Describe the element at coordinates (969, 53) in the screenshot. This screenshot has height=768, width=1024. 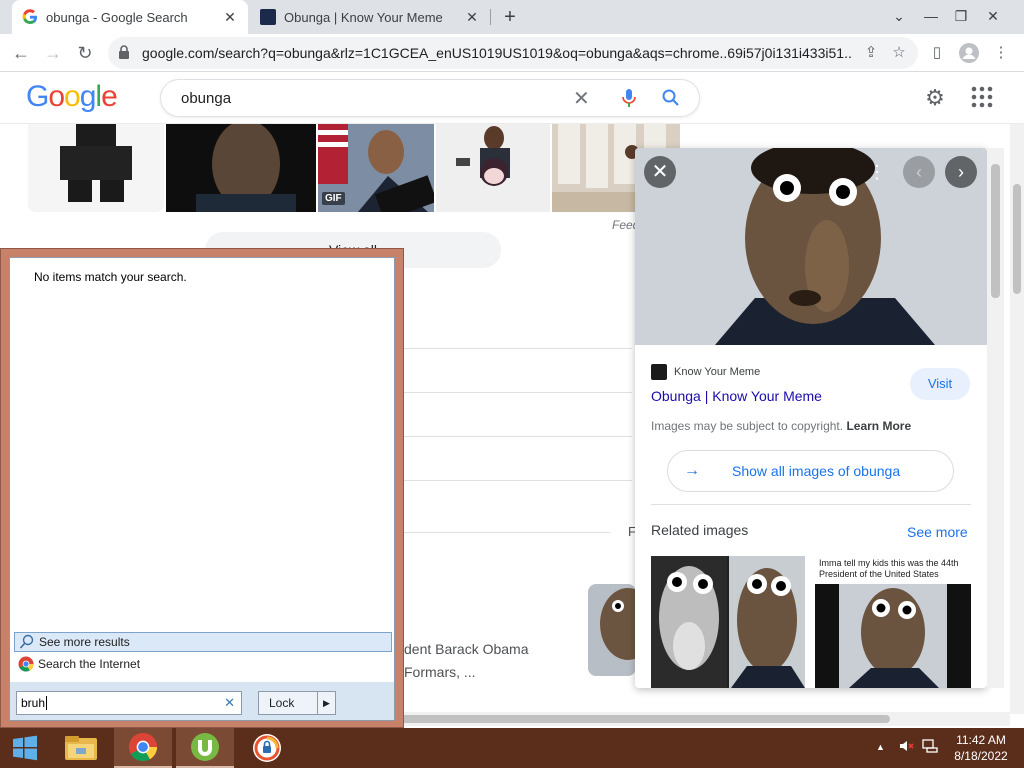
I see `profile-avatar-icon` at that location.